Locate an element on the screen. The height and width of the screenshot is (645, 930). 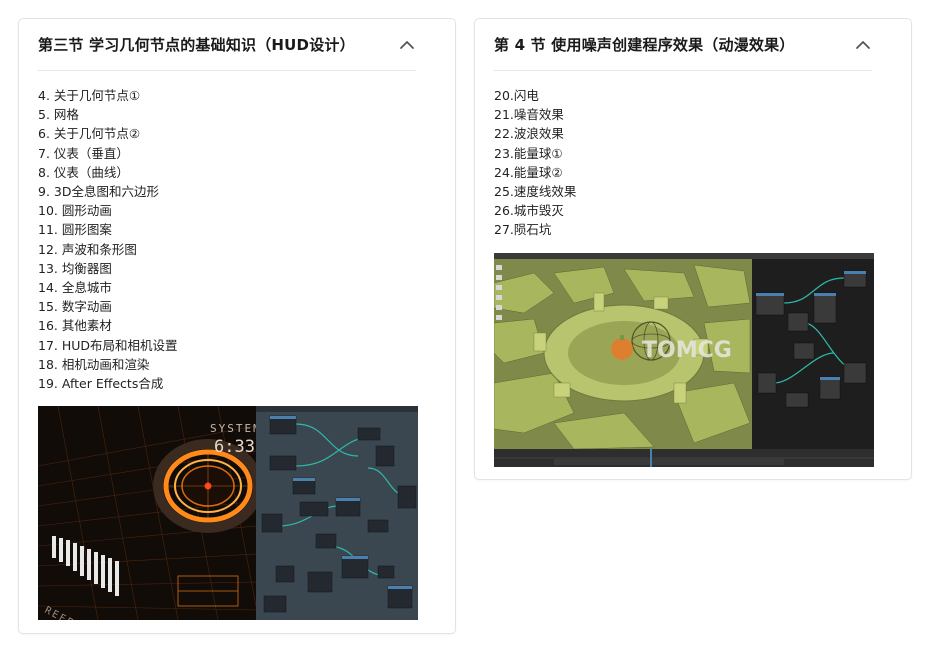
section-header-3: 第三节 学习几何节点的基础知识（HUD设计） is located at coordinates (227, 45).